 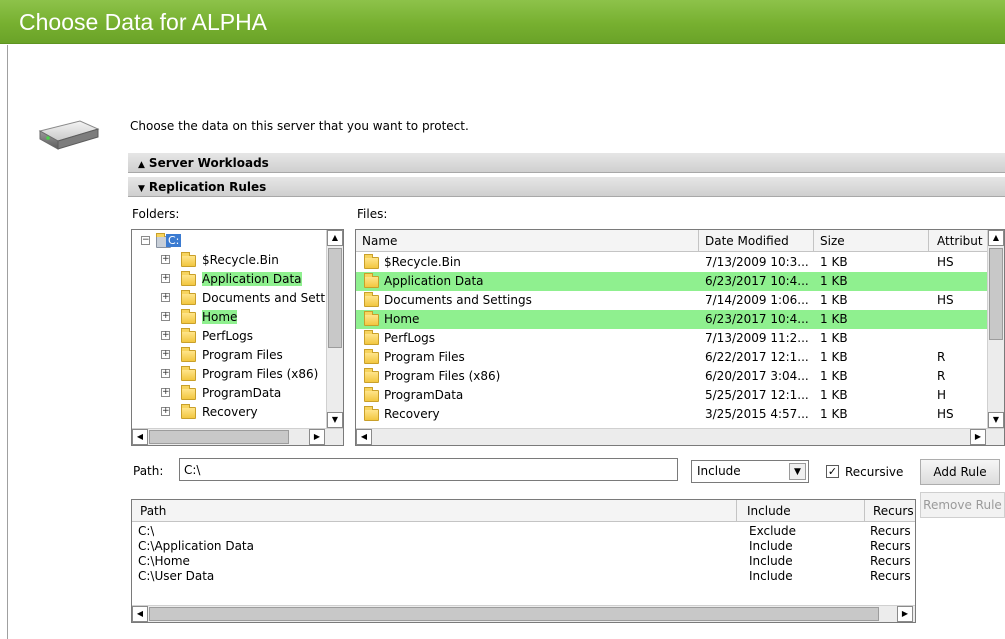 What do you see at coordinates (232, 260) in the screenshot?
I see `tree-item: + $Recycle.Bin` at bounding box center [232, 260].